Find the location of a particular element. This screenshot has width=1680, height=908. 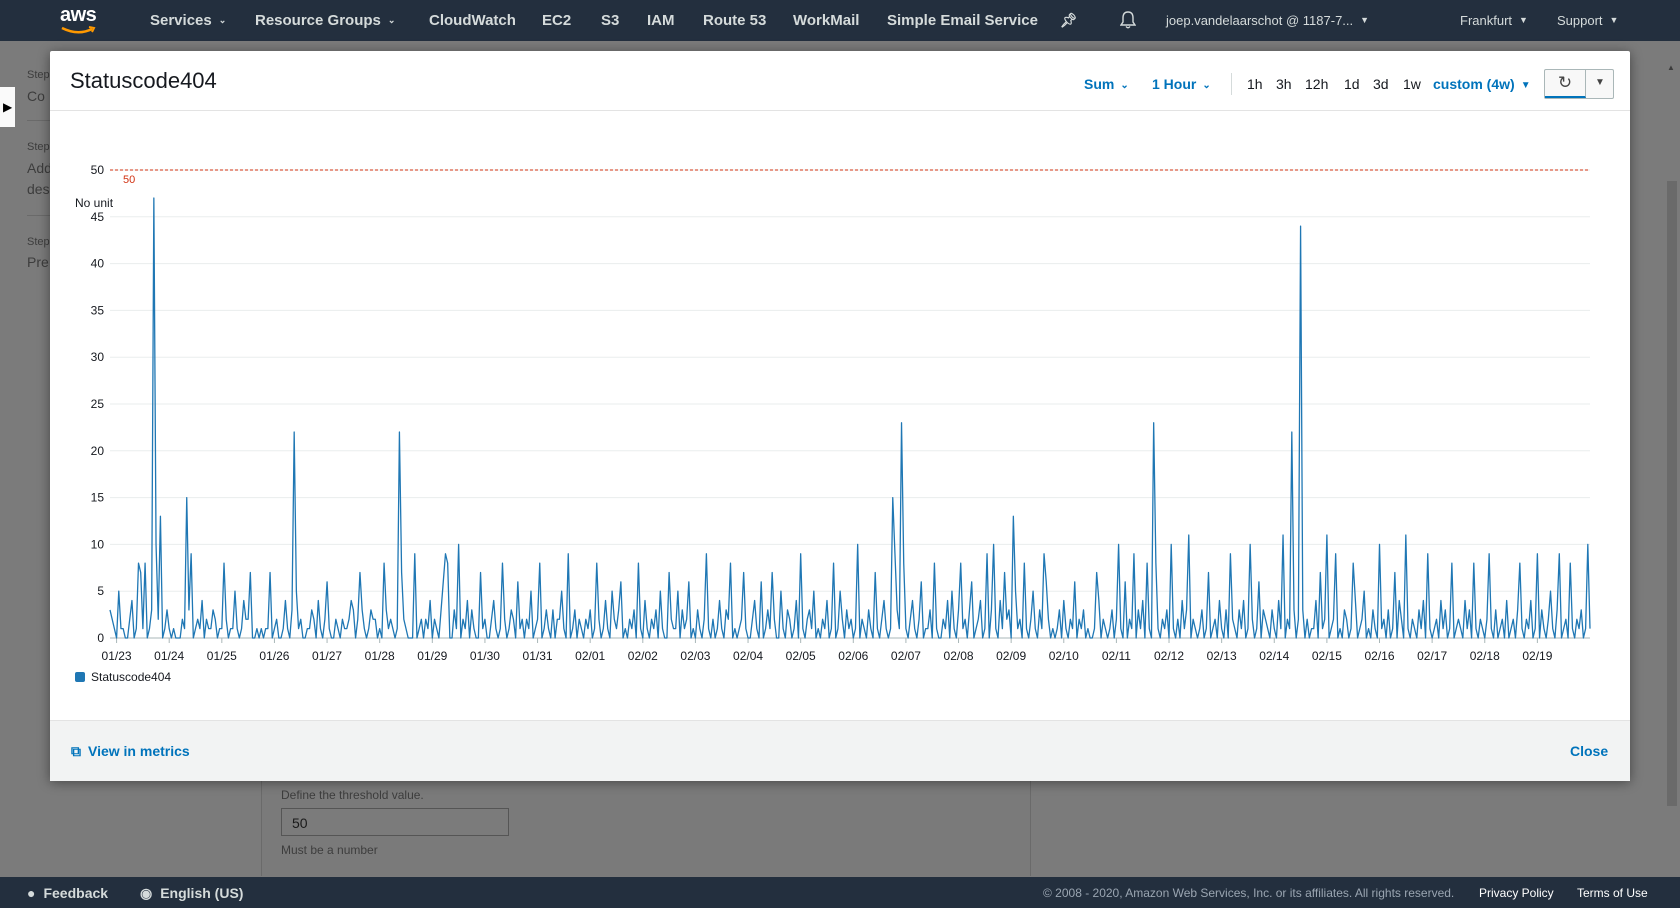

terms-of-use-link: Terms of Use is located at coordinates (1612, 893).